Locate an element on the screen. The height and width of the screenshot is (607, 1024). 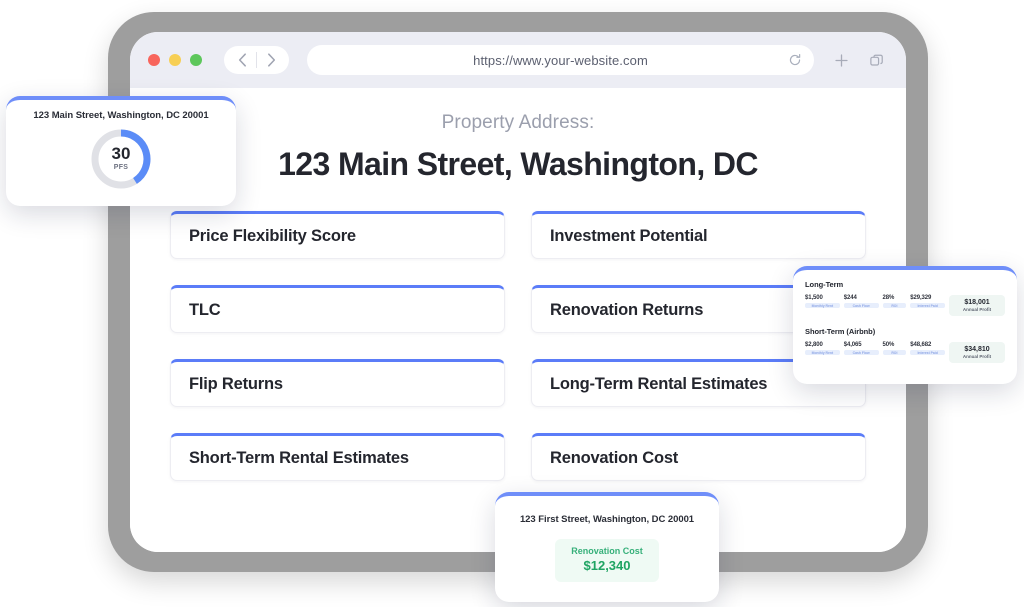
accordion-label: Short-Term Rental Estimates is located at coordinates (299, 457).